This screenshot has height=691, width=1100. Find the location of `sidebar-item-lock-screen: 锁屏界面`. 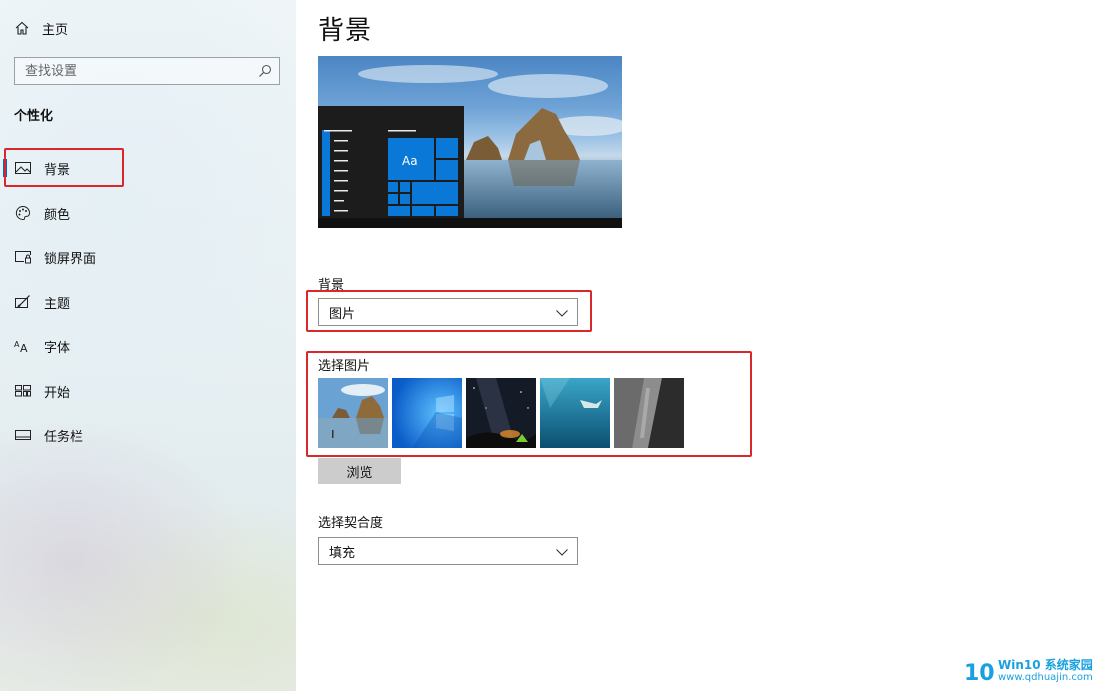

sidebar-item-lock-screen: 锁屏界面 is located at coordinates (148, 257).